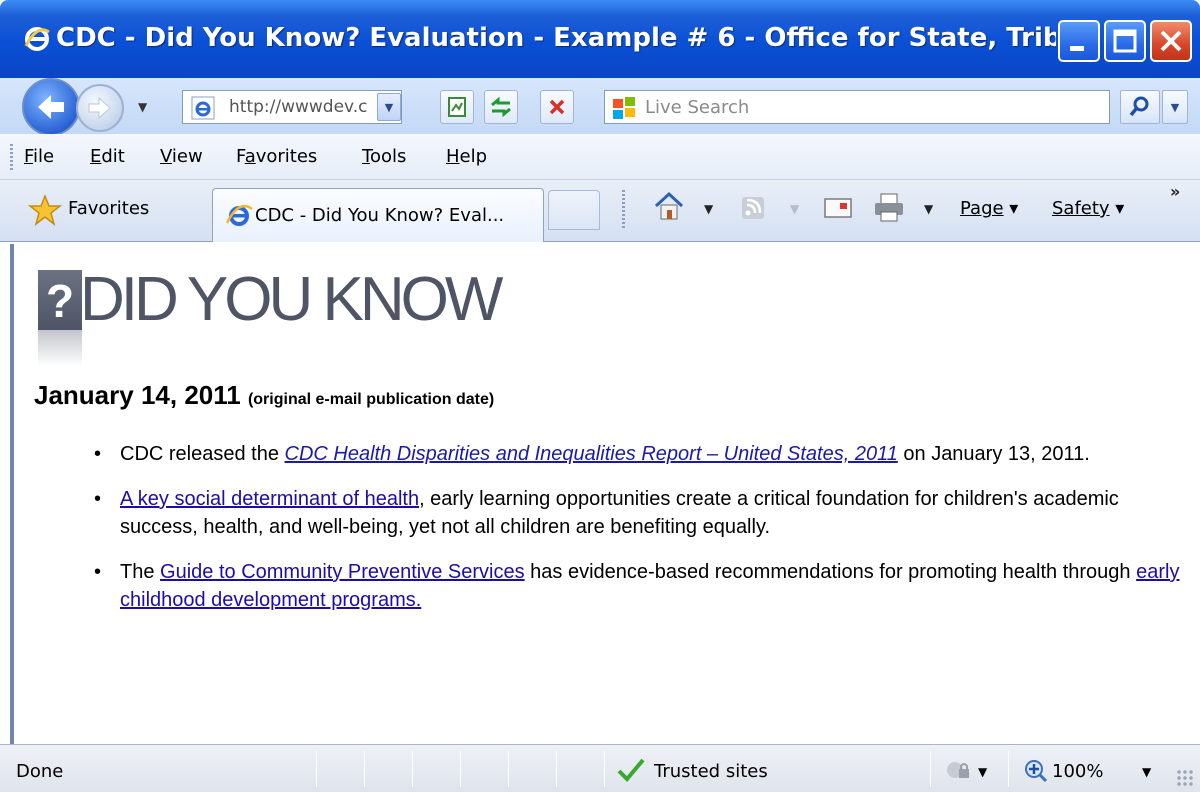 Image resolution: width=1200 pixels, height=792 pixels. What do you see at coordinates (371, 399) in the screenshot?
I see `date-note: (original e-mail publication date)` at bounding box center [371, 399].